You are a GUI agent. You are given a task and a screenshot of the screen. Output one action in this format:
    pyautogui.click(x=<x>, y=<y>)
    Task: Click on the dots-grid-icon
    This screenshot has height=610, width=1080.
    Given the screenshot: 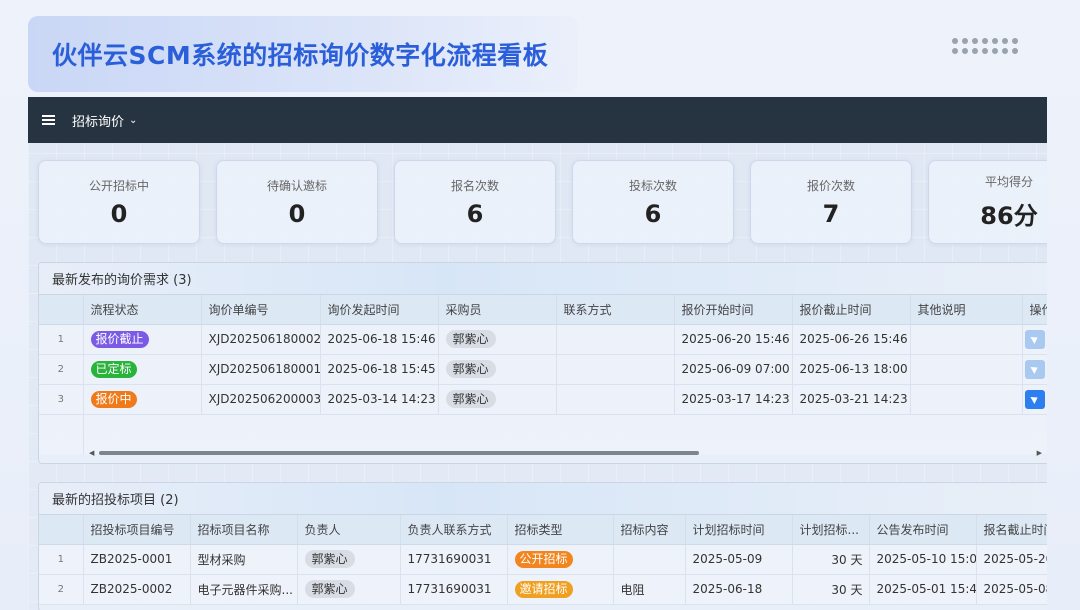 What is the action you would take?
    pyautogui.click(x=987, y=48)
    